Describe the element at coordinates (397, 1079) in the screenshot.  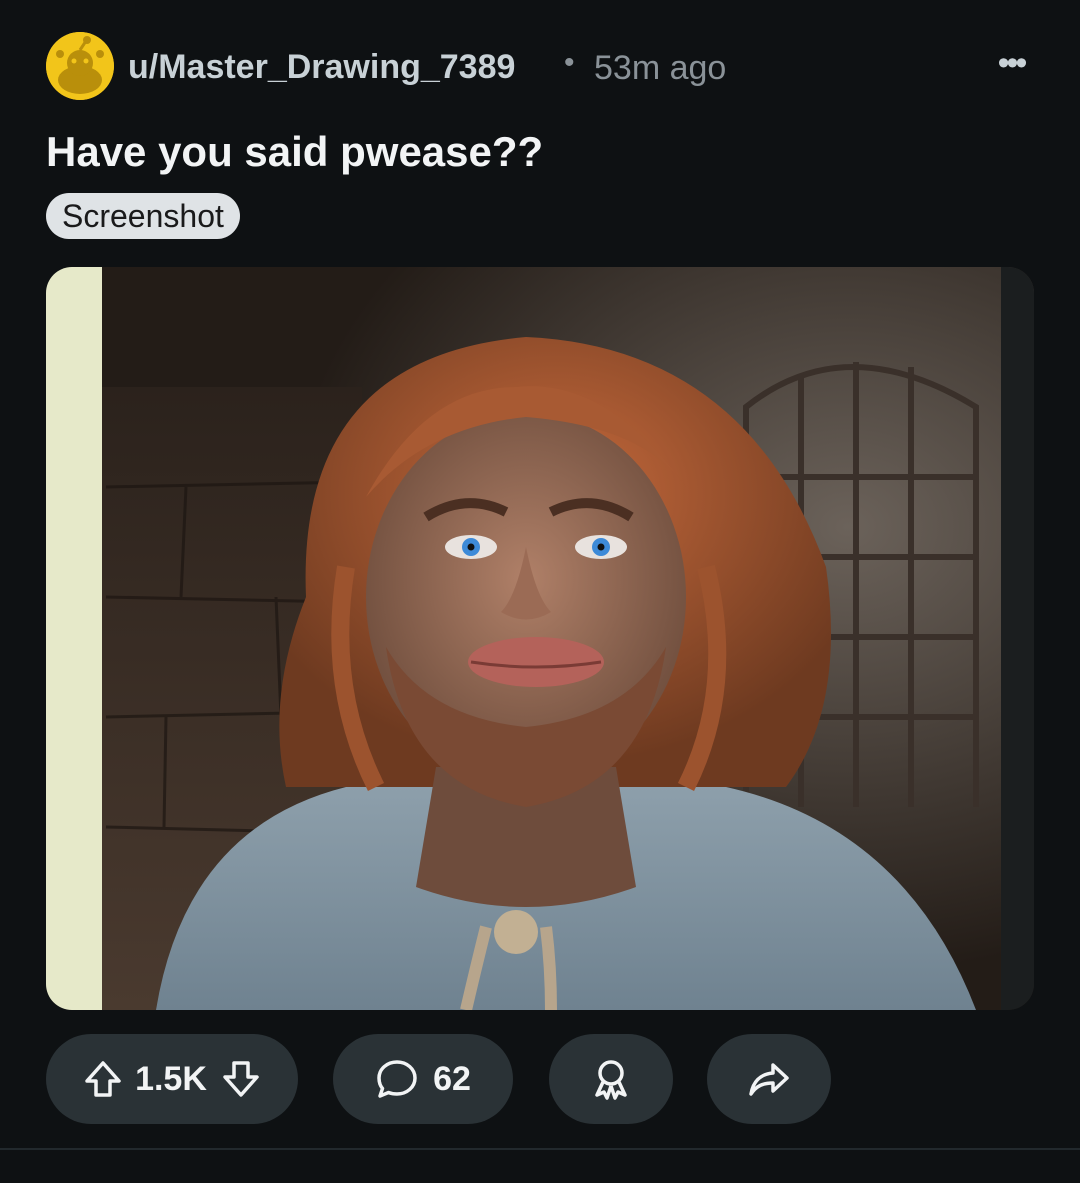
I see `speech-bubble-icon` at that location.